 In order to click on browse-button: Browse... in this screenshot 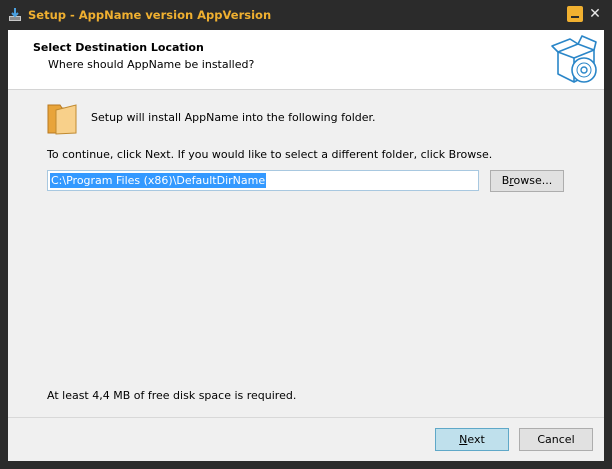, I will do `click(527, 181)`.